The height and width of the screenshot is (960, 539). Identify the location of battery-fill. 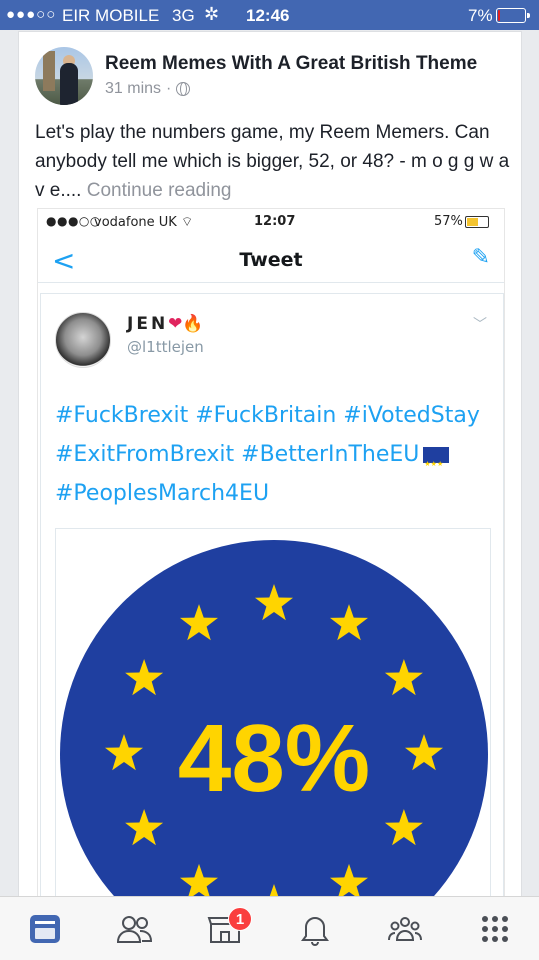
(499, 15).